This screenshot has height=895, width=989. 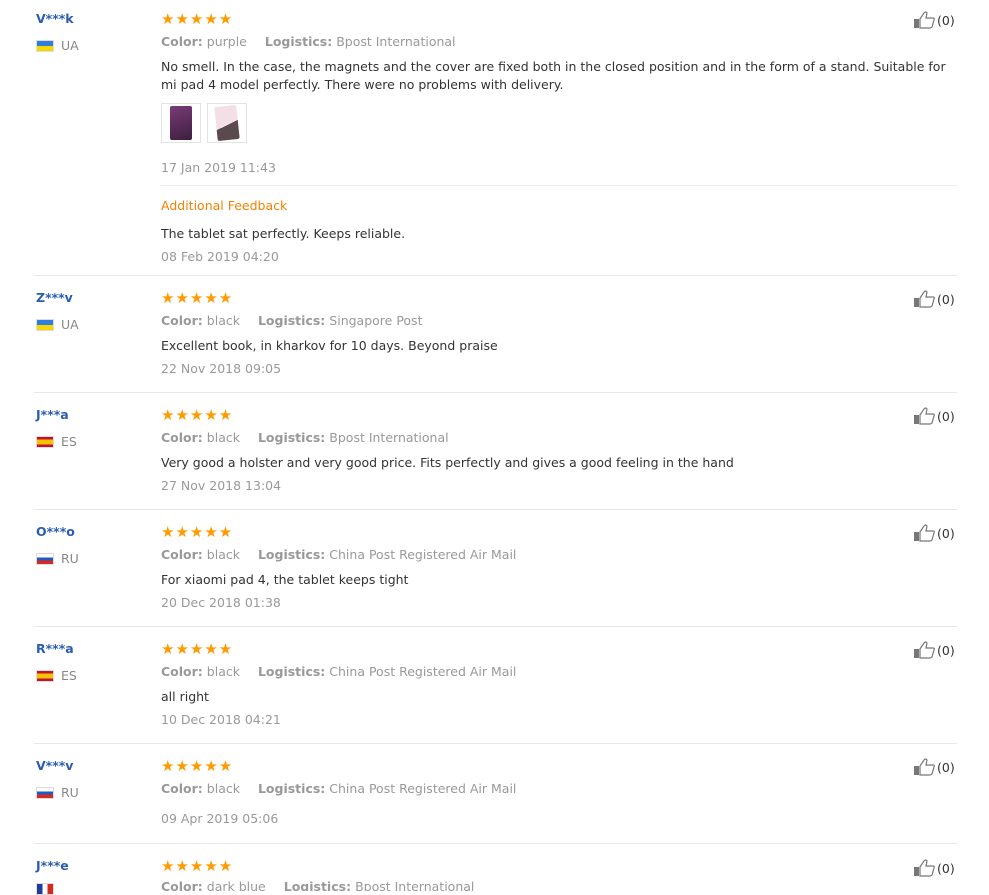 What do you see at coordinates (226, 41) in the screenshot?
I see `color-value: purple` at bounding box center [226, 41].